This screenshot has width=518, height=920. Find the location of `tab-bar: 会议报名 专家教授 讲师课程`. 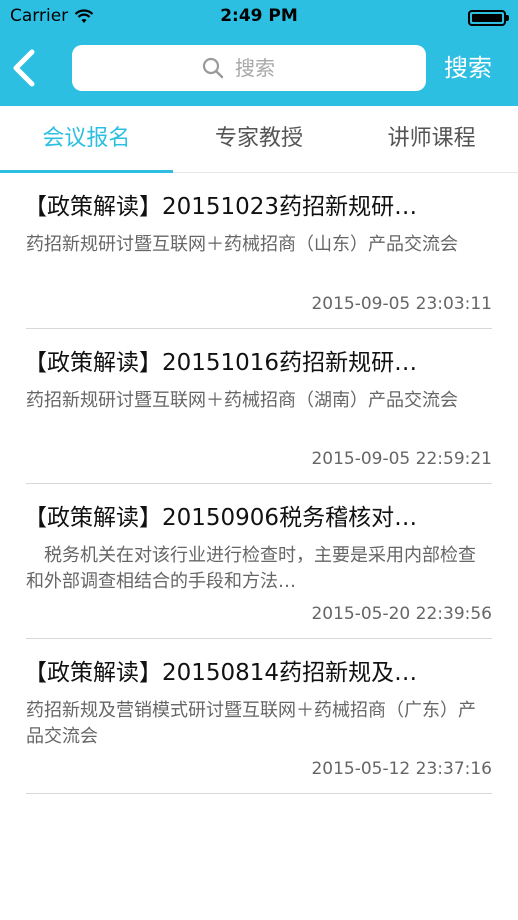

tab-bar: 会议报名 专家教授 讲师课程 is located at coordinates (259, 139).